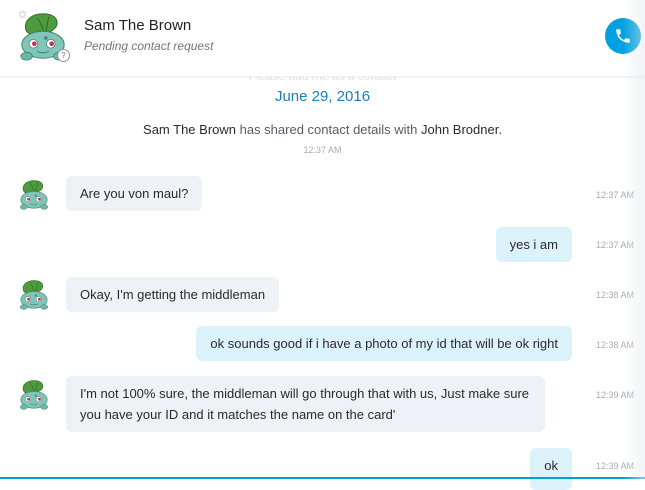  I want to click on call-phone-icon, so click(623, 36).